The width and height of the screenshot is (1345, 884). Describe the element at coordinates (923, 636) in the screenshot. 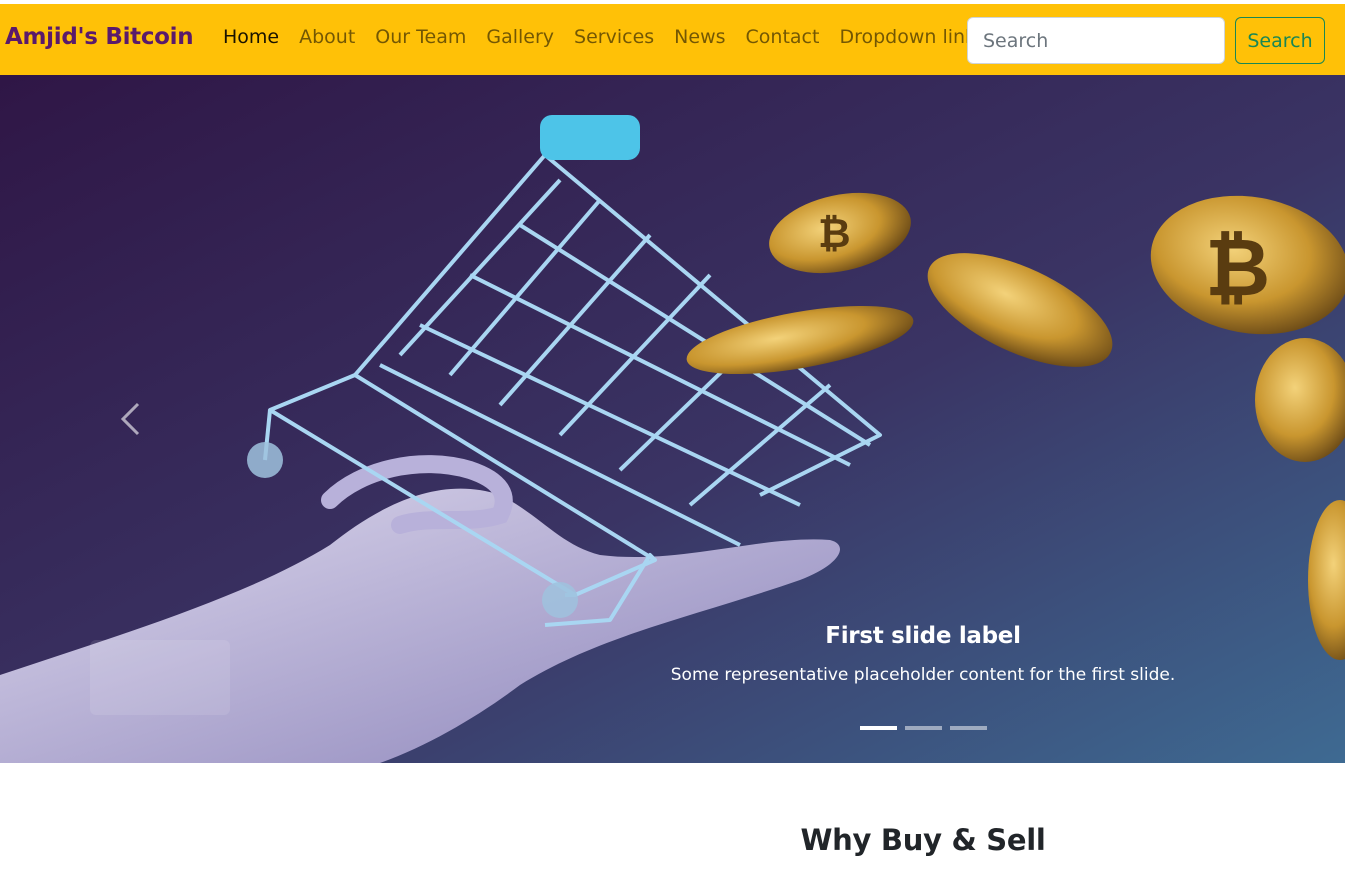

I see `slide-title: First slide label` at that location.